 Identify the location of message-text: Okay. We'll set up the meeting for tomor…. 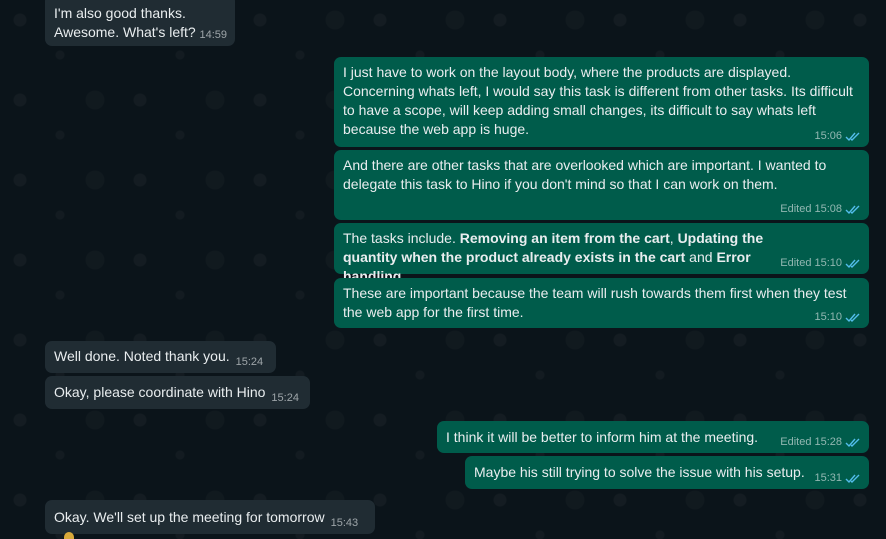
(189, 517).